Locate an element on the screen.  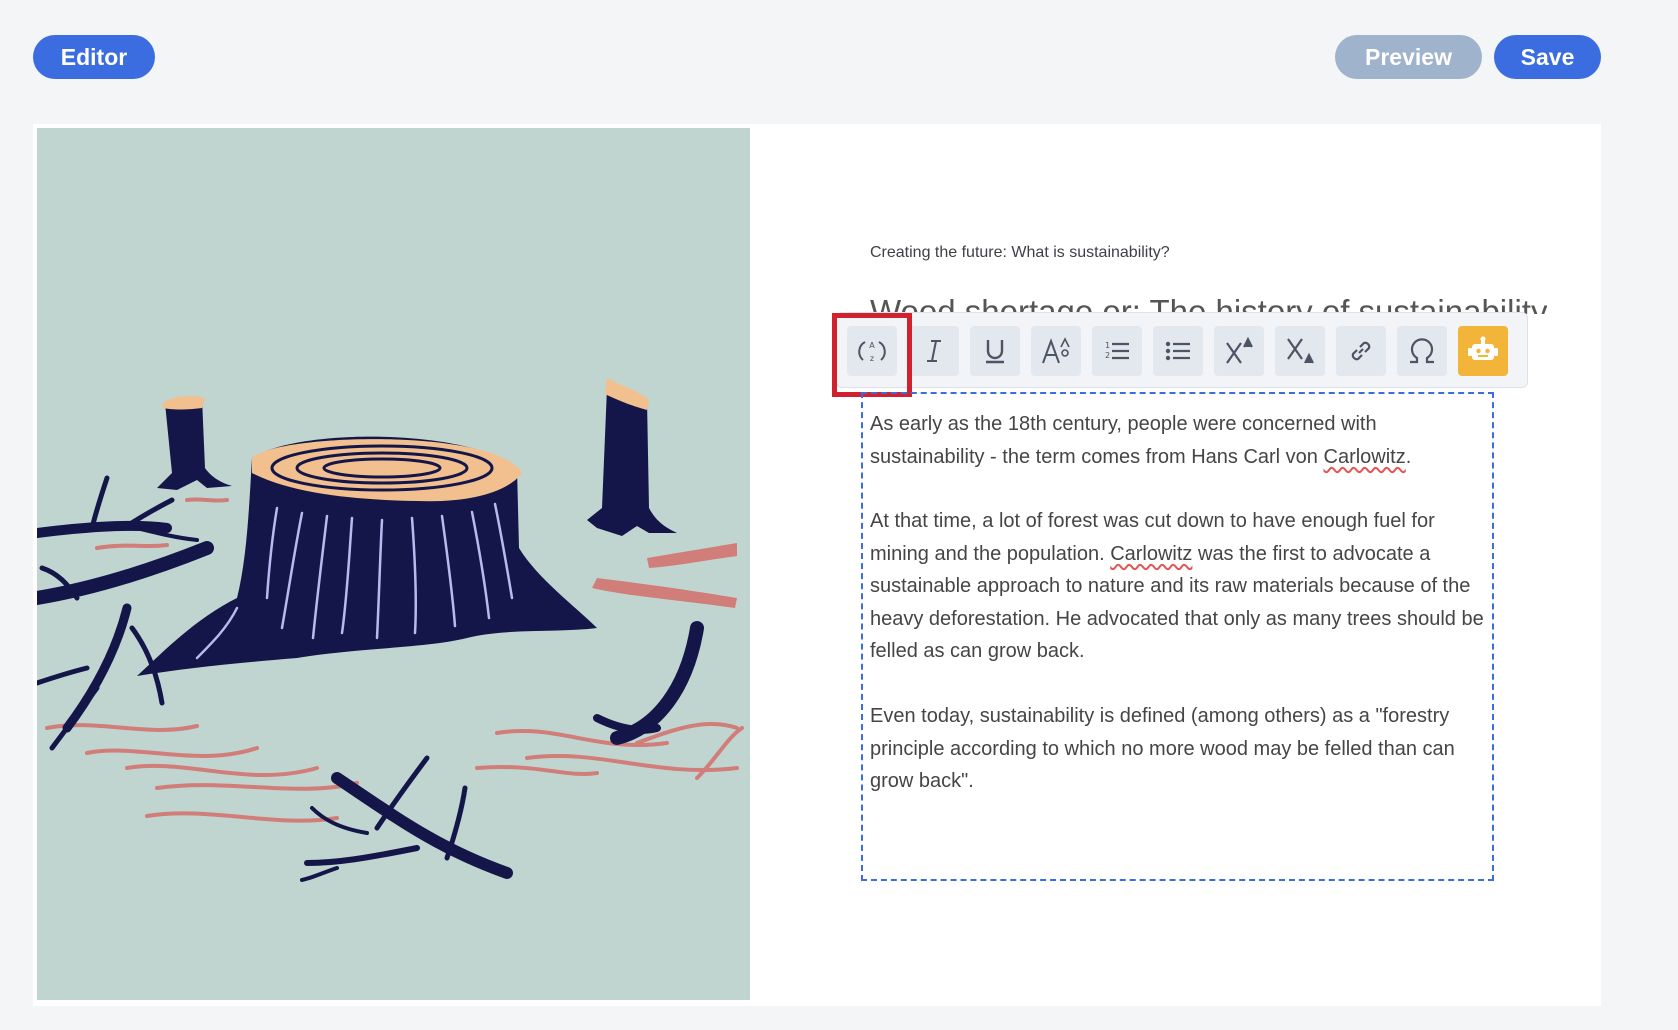
ai-assistant-button is located at coordinates (1483, 351).